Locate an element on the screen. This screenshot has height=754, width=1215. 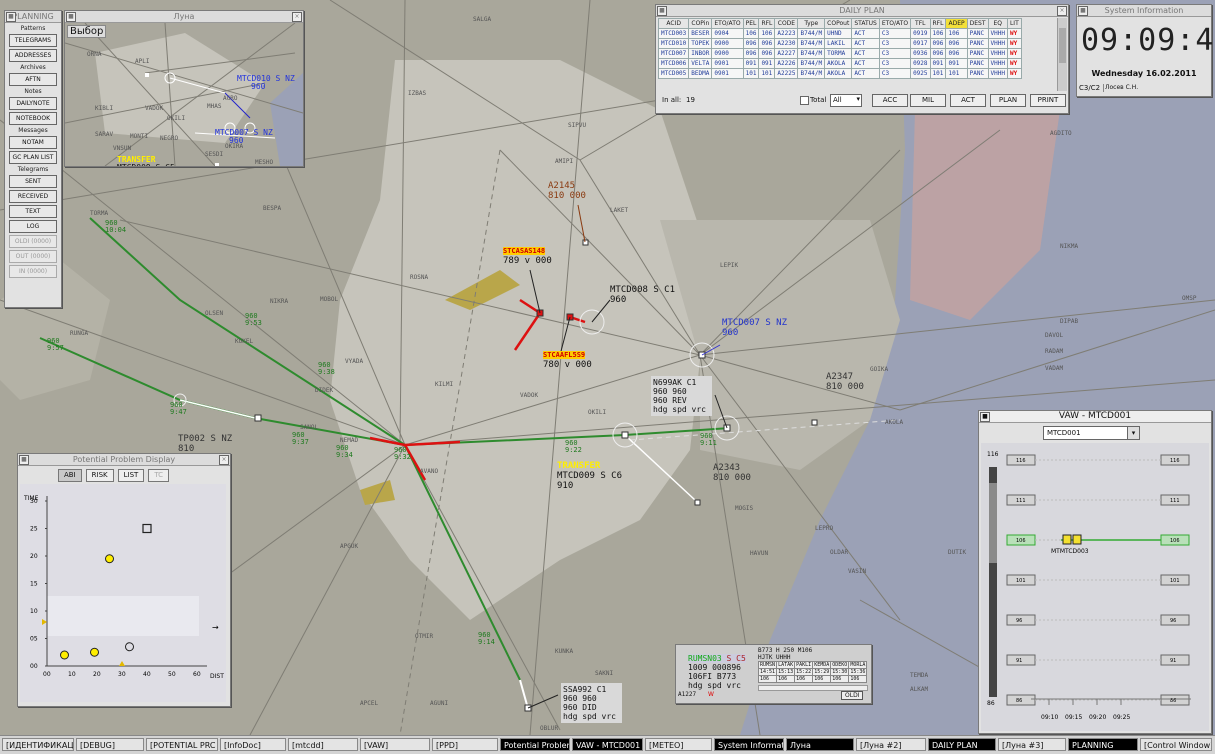
vaw-select: MTCD001 ▾ is located at coordinates (1091, 433).